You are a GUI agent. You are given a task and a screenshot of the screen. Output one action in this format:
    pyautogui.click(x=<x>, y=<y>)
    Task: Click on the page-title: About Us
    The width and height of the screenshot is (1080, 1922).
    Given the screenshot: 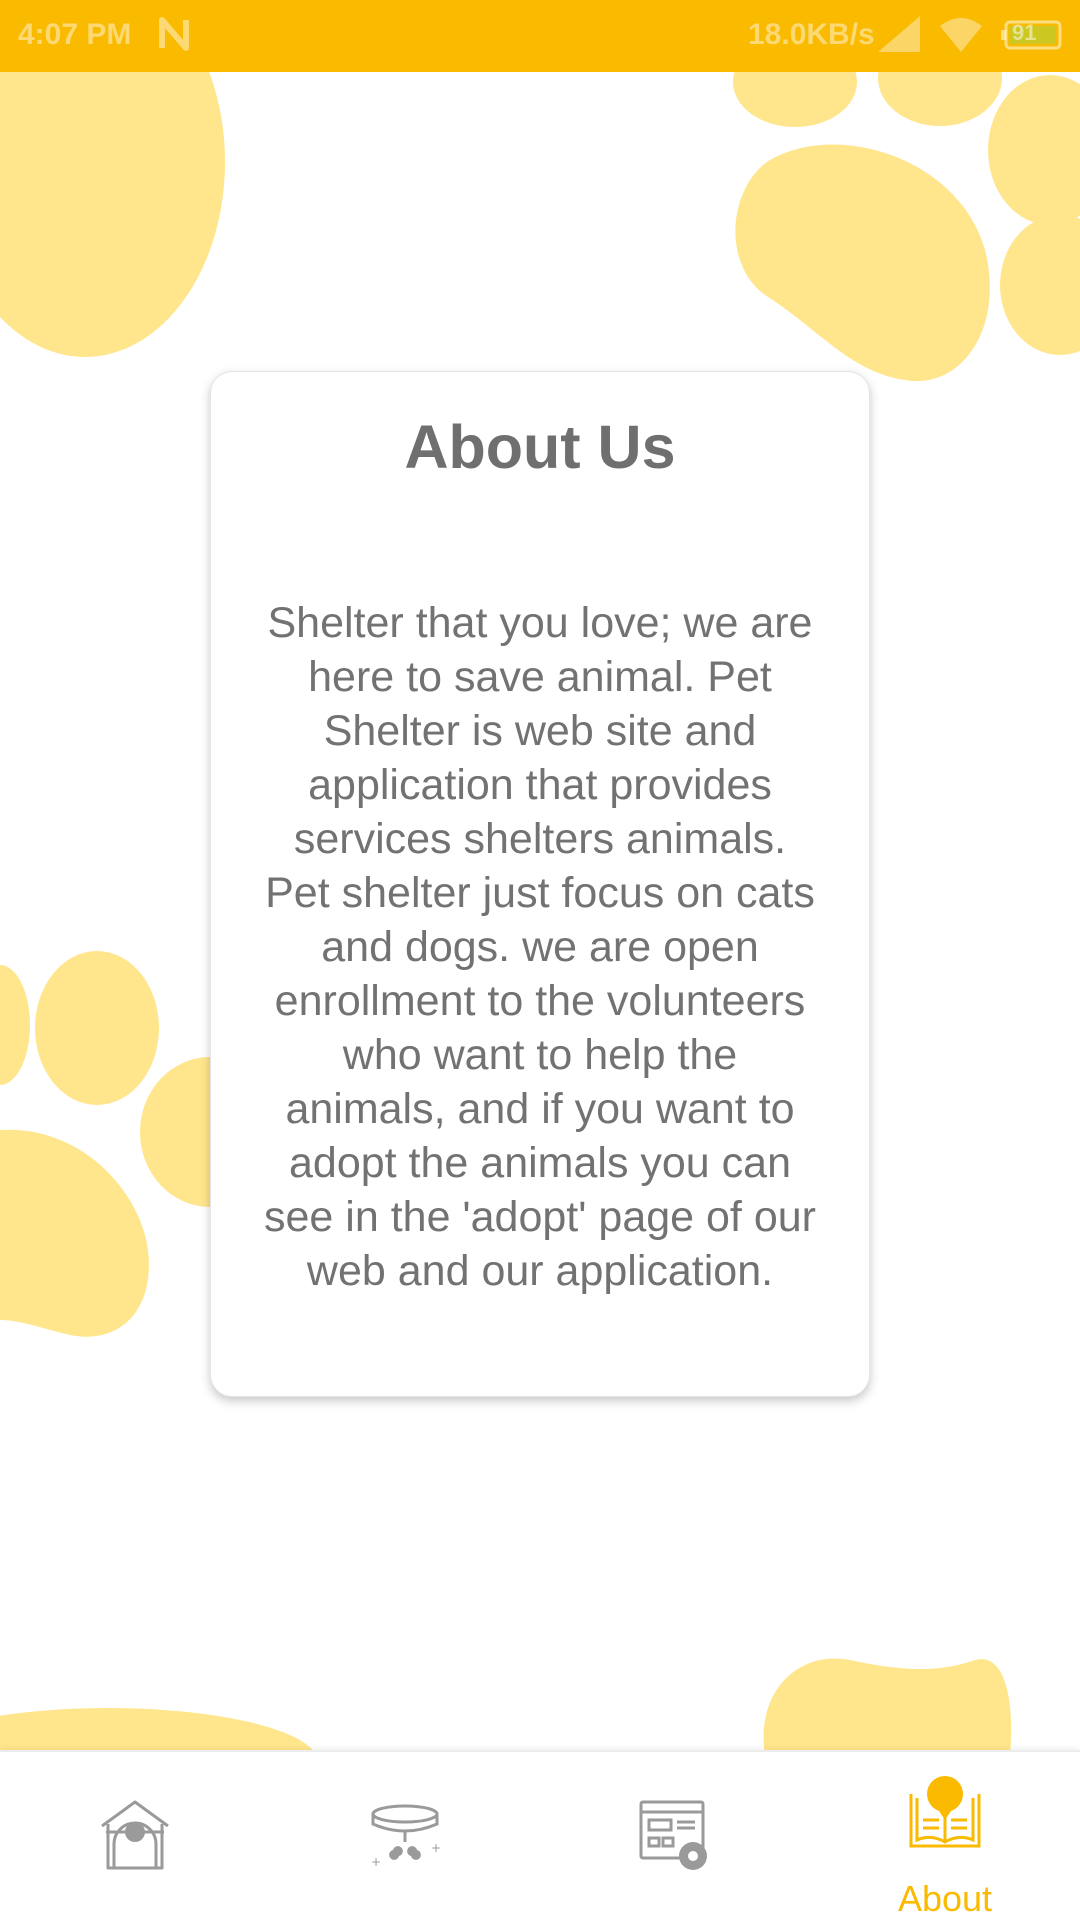 What is the action you would take?
    pyautogui.click(x=540, y=447)
    